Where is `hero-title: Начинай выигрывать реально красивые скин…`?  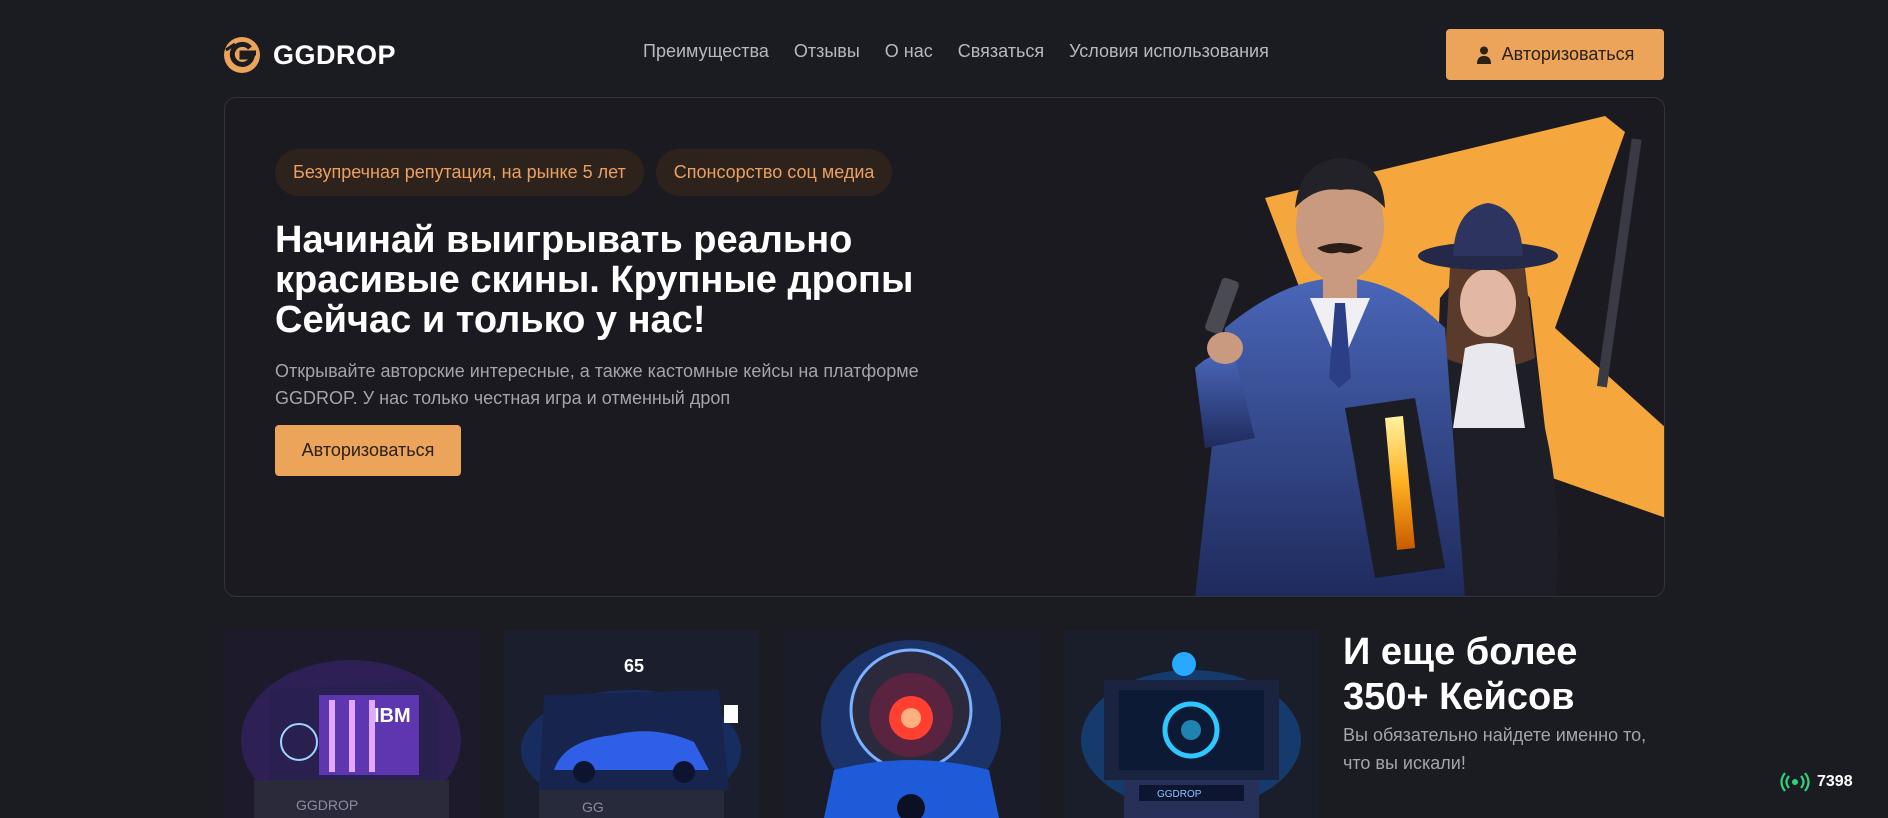
hero-title: Начинай выигрывать реально красивые скин… is located at coordinates (594, 280).